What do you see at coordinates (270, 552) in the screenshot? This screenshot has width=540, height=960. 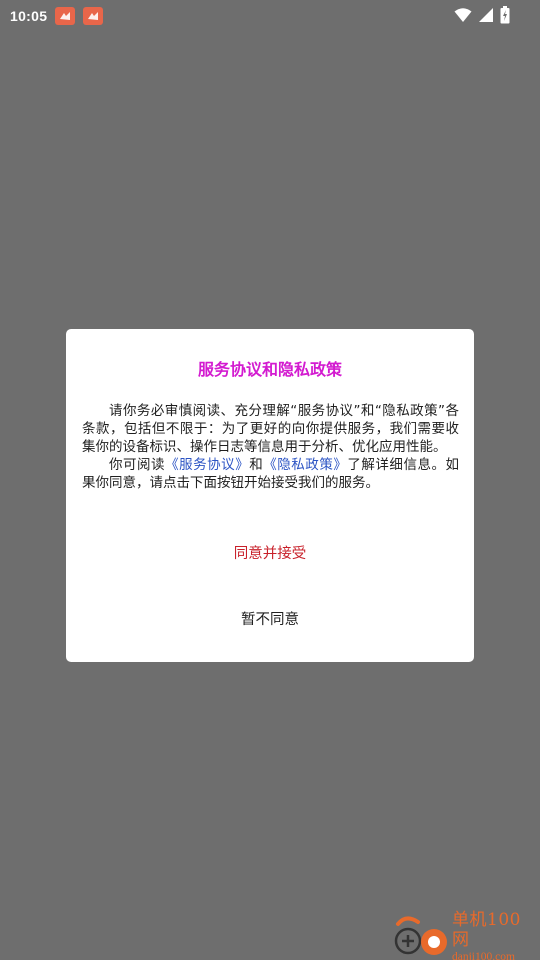 I see `agree-button: 同意并接受` at bounding box center [270, 552].